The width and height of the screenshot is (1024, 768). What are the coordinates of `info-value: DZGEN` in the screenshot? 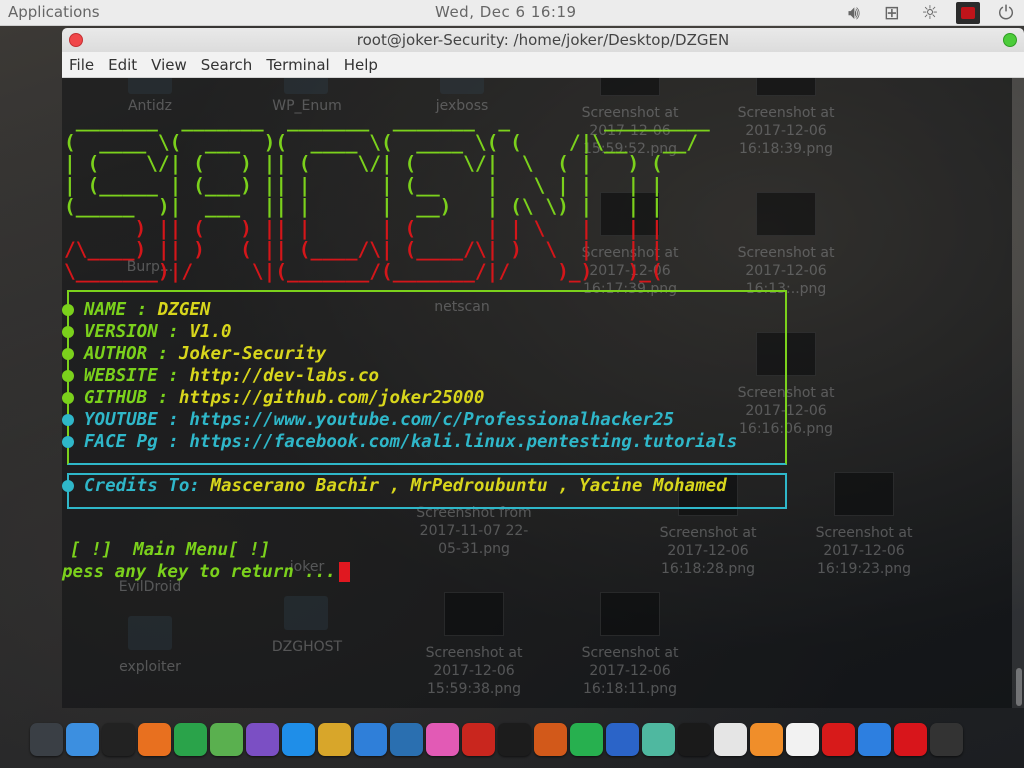 It's located at (184, 310).